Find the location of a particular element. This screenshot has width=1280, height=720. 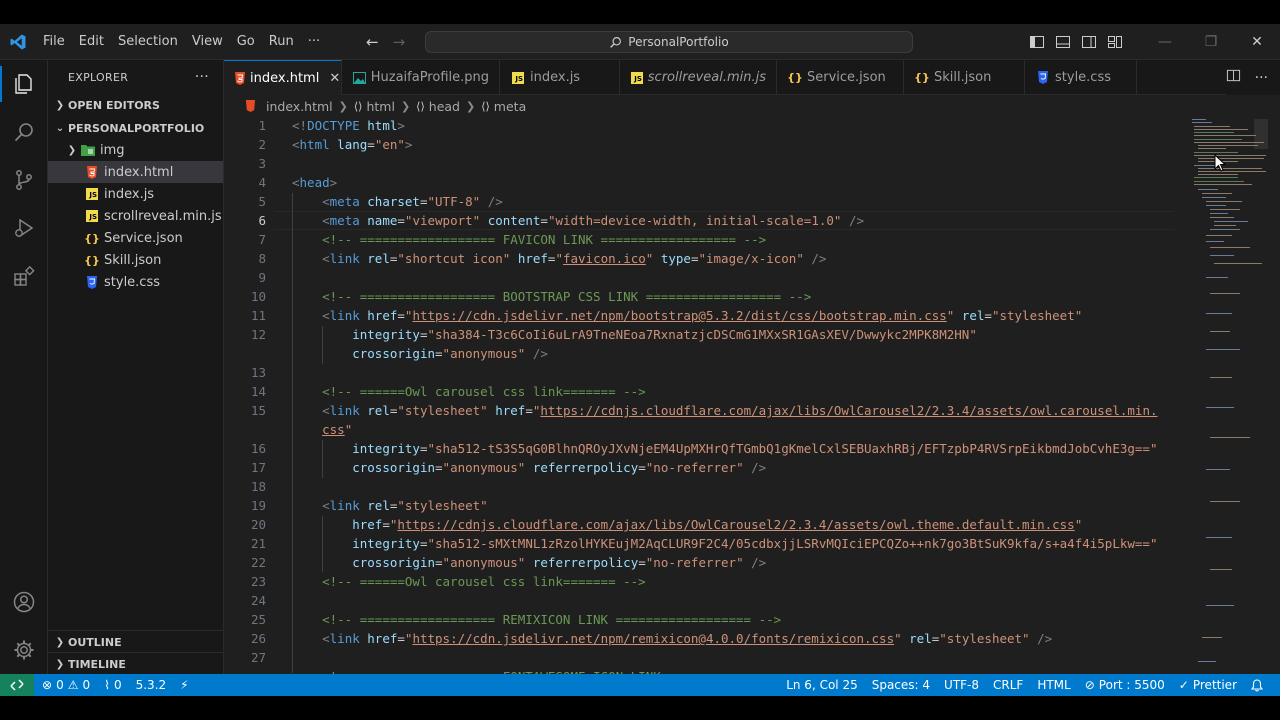

breadcrumb-item: index.html is located at coordinates (299, 106).